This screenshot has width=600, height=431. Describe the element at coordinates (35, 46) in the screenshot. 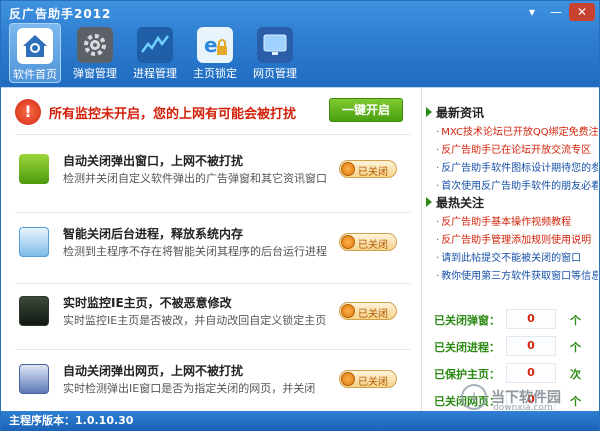

I see `home-icon` at that location.